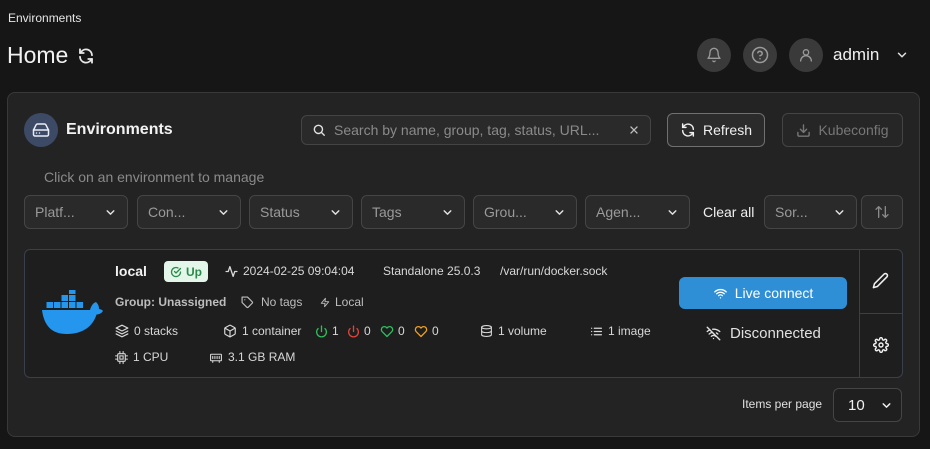 This screenshot has width=930, height=449. I want to click on status-badge: Up, so click(186, 271).